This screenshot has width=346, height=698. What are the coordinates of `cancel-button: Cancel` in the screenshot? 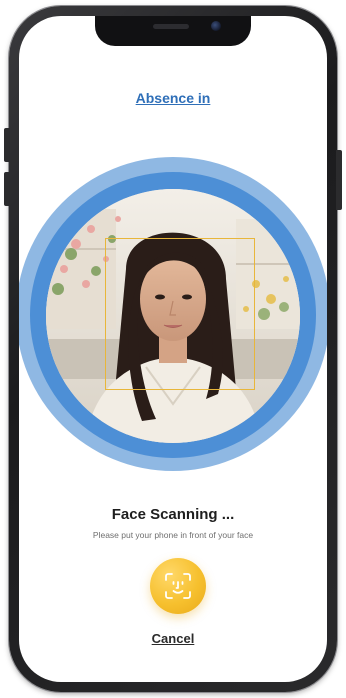 It's located at (173, 638).